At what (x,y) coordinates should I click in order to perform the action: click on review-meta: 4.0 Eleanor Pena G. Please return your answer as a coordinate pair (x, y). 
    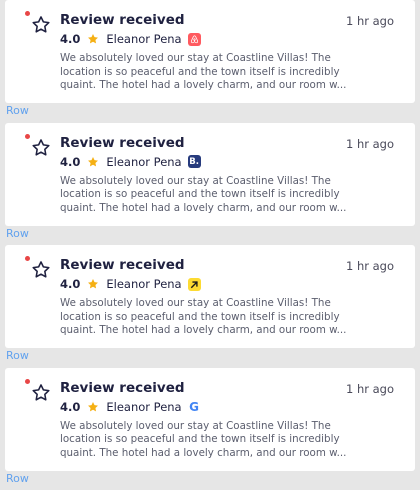
    Looking at the image, I should click on (130, 407).